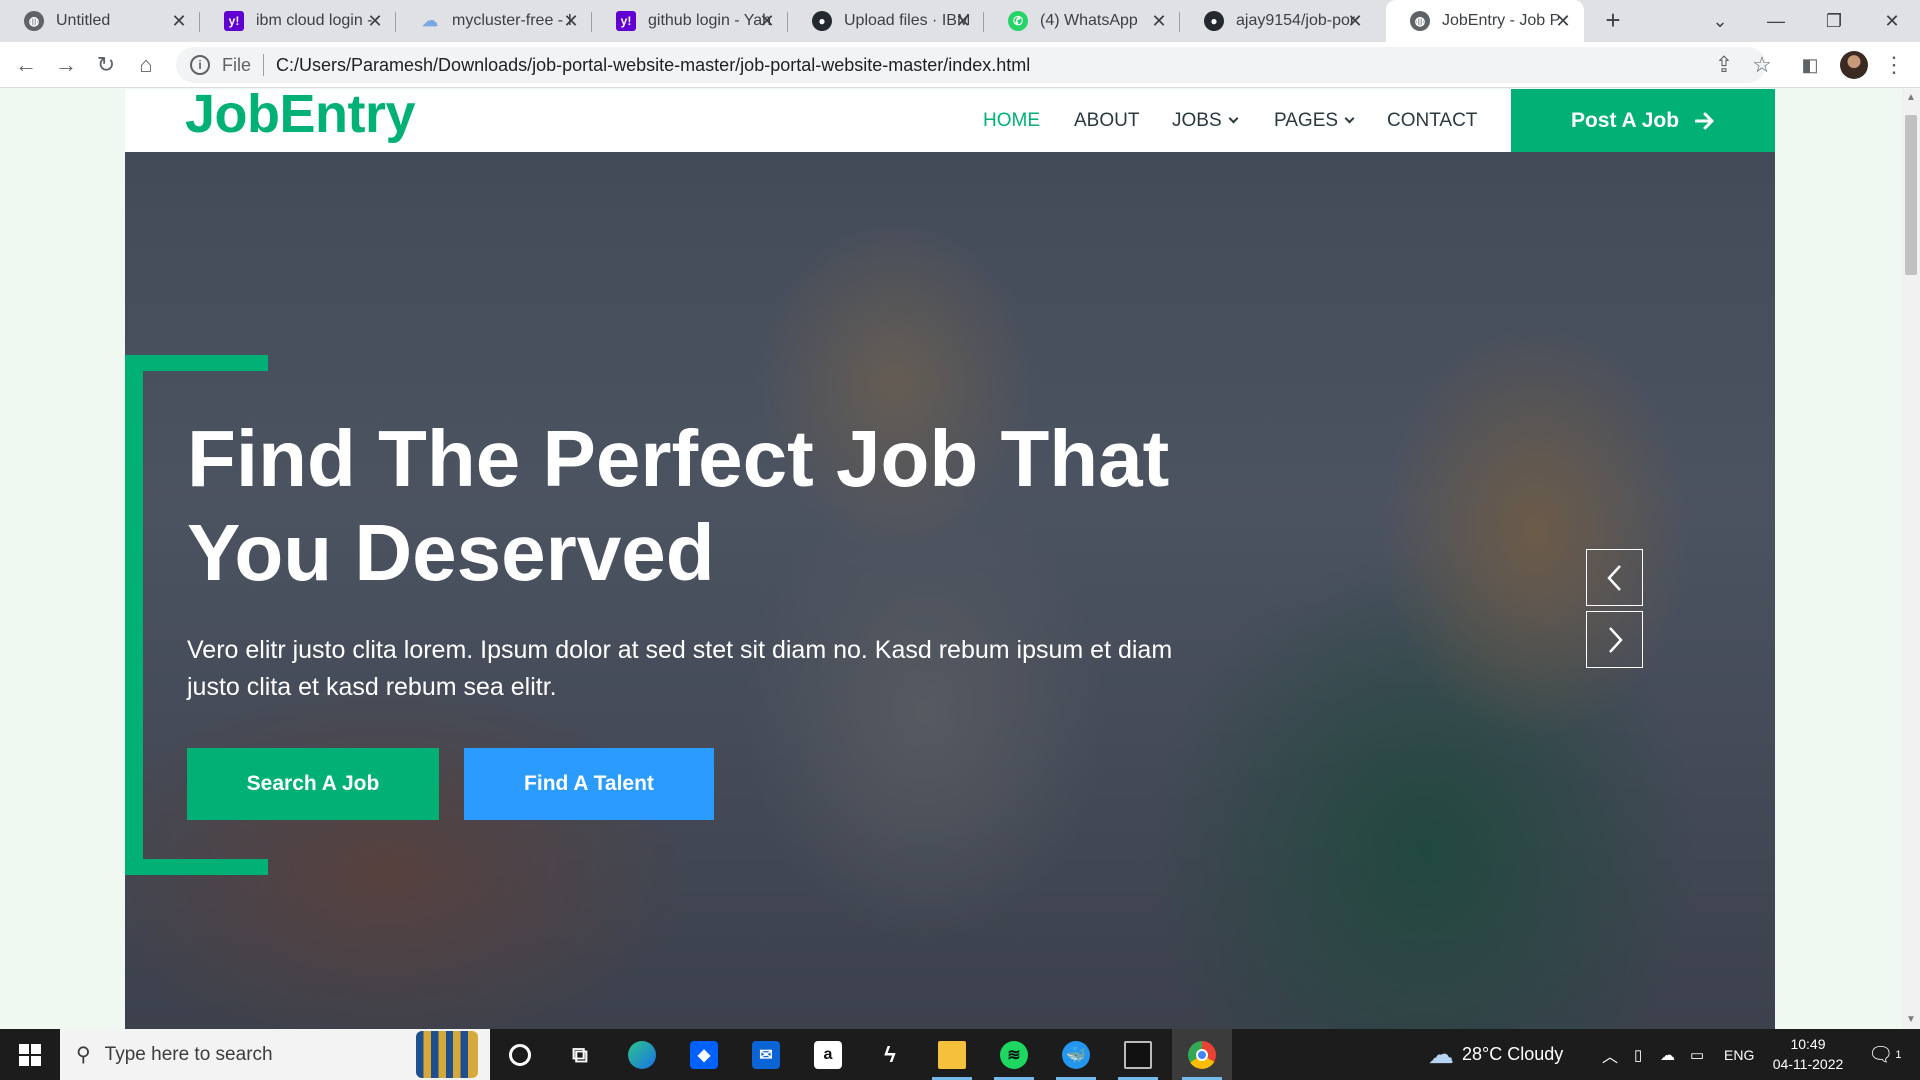 Image resolution: width=1920 pixels, height=1080 pixels. I want to click on notification-center-button: 🗨 1, so click(1885, 1054).